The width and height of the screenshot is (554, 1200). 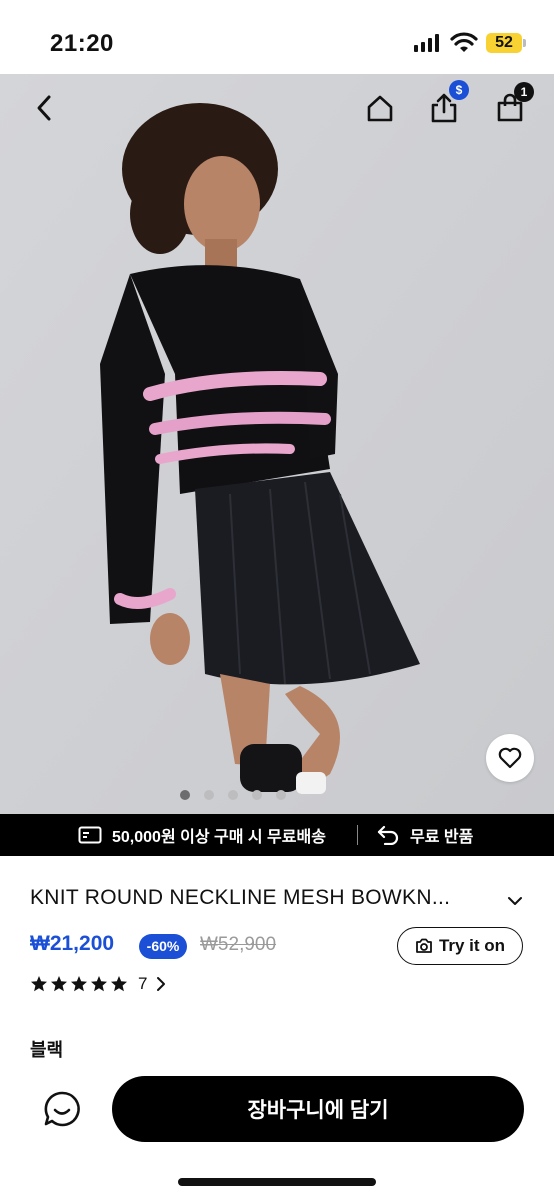 I want to click on gallery-pagination, so click(x=233, y=795).